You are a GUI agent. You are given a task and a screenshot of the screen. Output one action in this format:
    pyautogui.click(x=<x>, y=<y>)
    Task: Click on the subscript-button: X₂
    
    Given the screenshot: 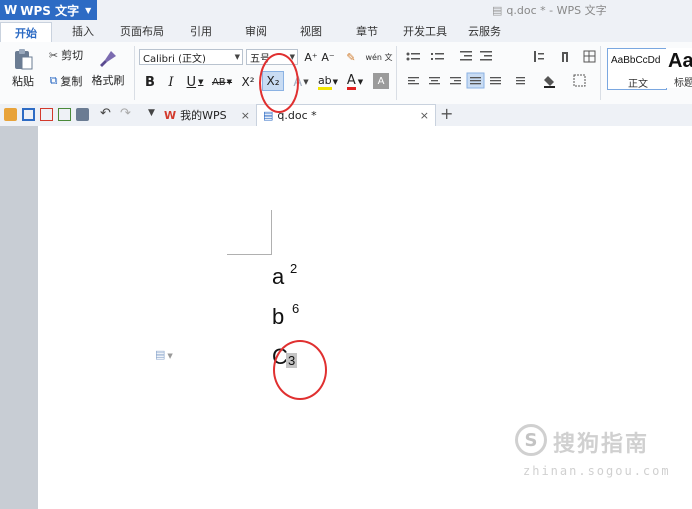 What is the action you would take?
    pyautogui.click(x=273, y=81)
    